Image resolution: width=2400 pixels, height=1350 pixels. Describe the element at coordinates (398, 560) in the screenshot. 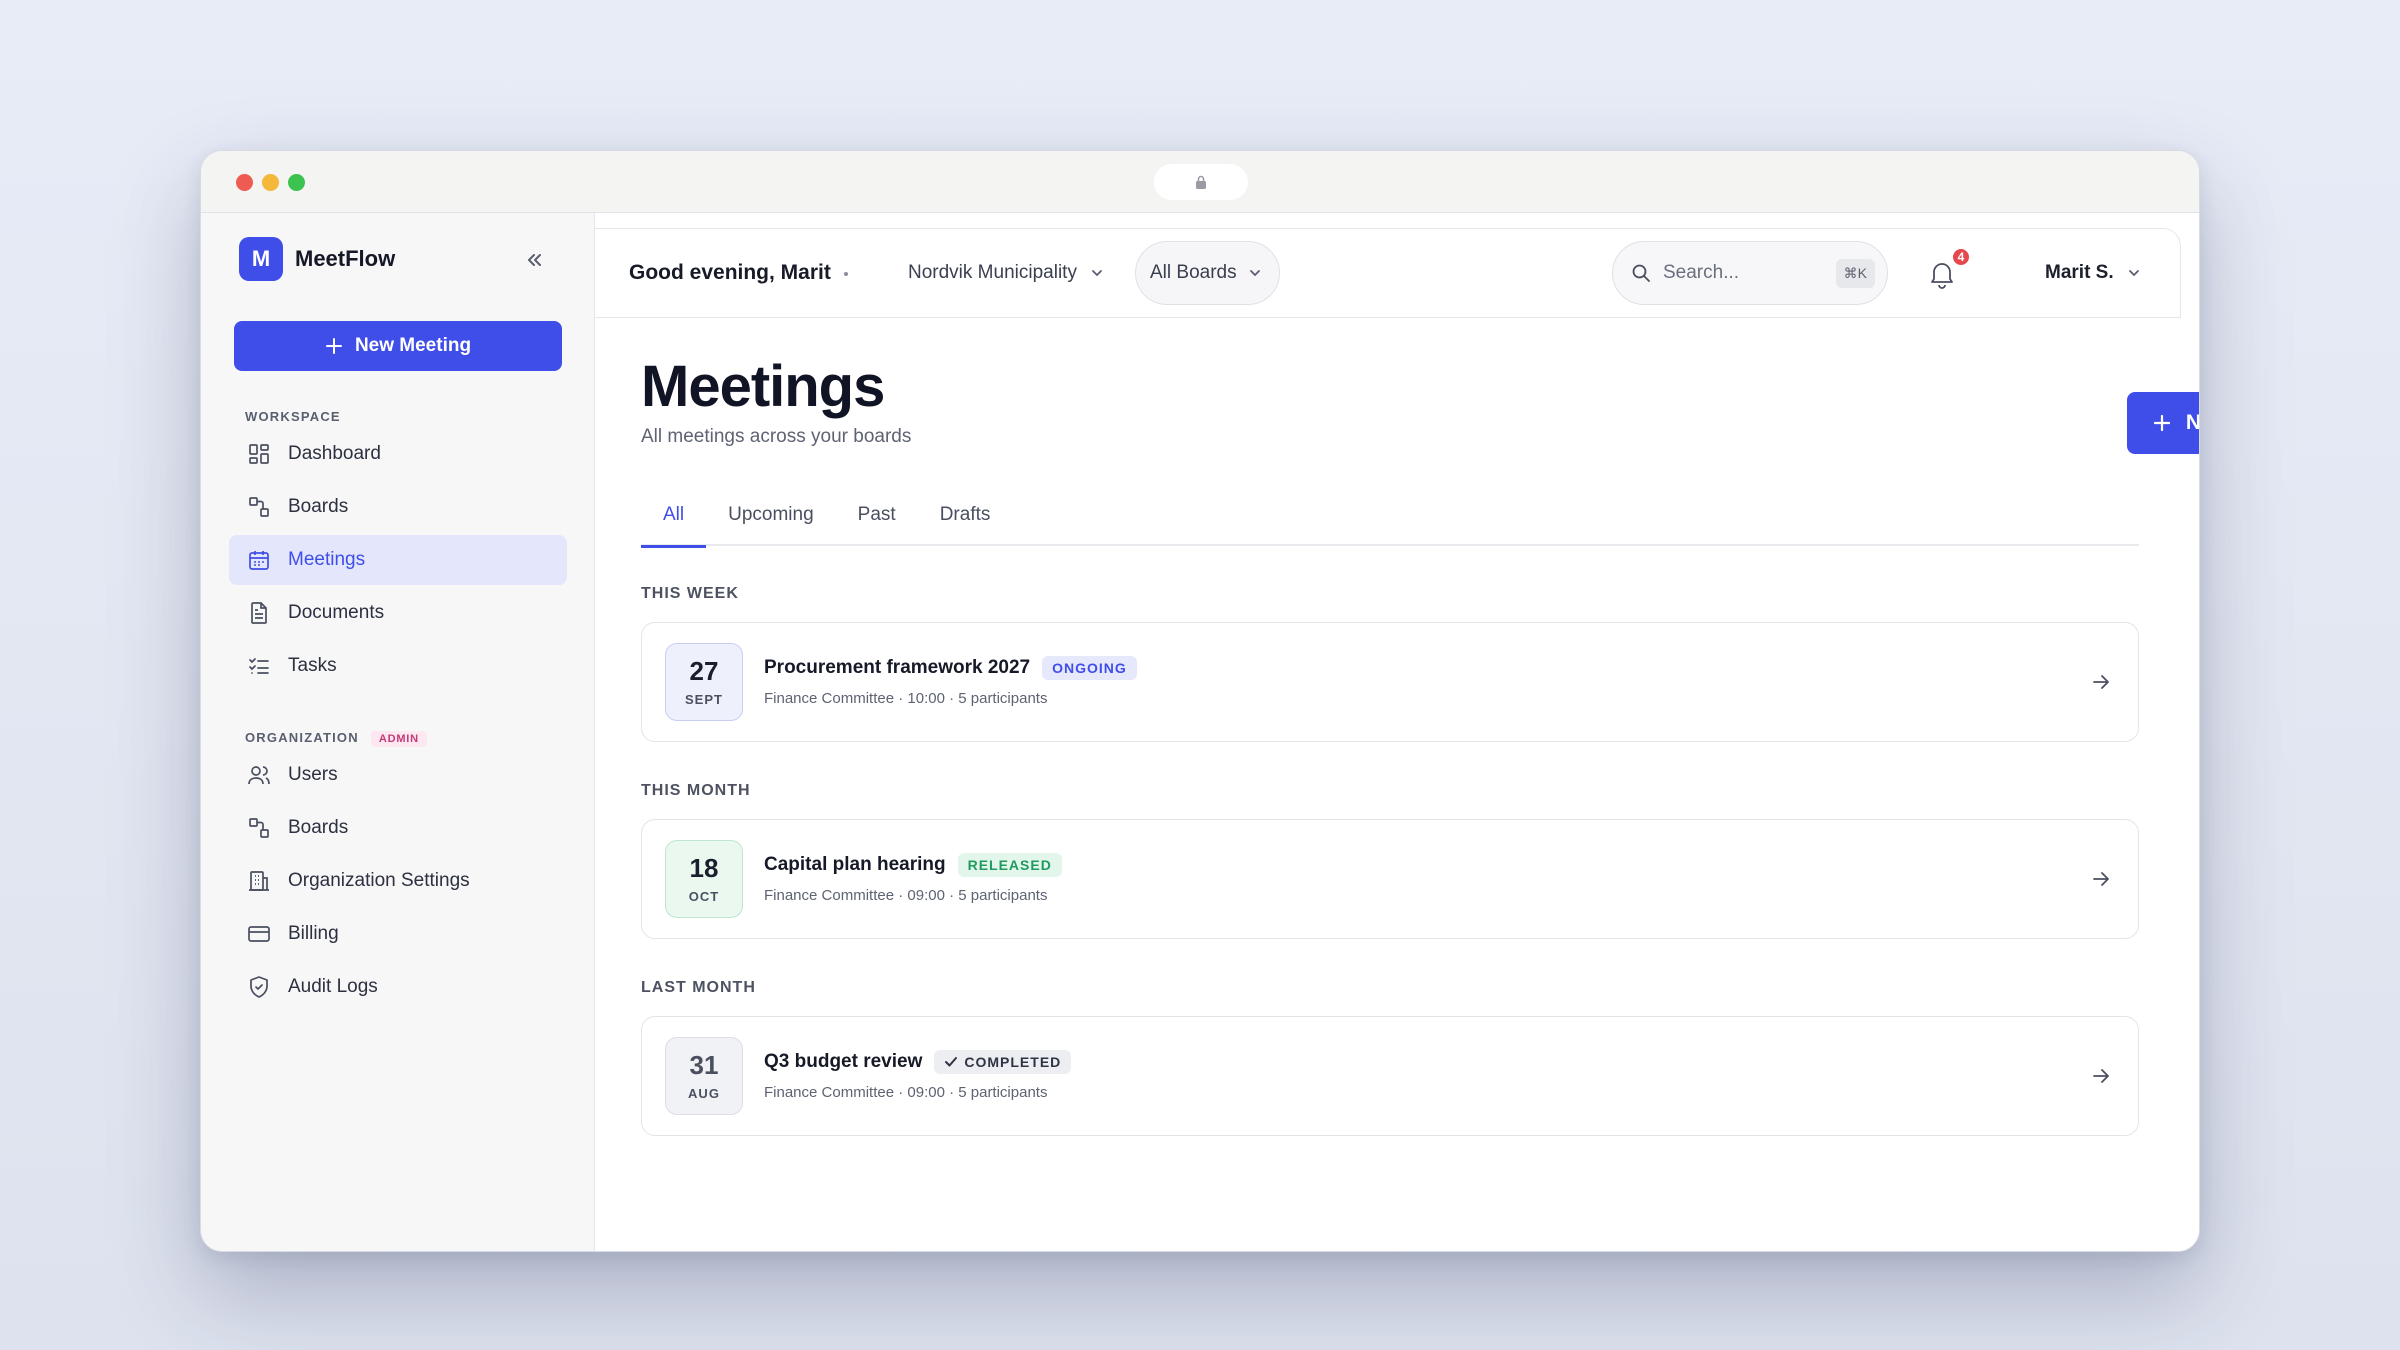

I see `sidebar-item-meetings: Meetings` at that location.